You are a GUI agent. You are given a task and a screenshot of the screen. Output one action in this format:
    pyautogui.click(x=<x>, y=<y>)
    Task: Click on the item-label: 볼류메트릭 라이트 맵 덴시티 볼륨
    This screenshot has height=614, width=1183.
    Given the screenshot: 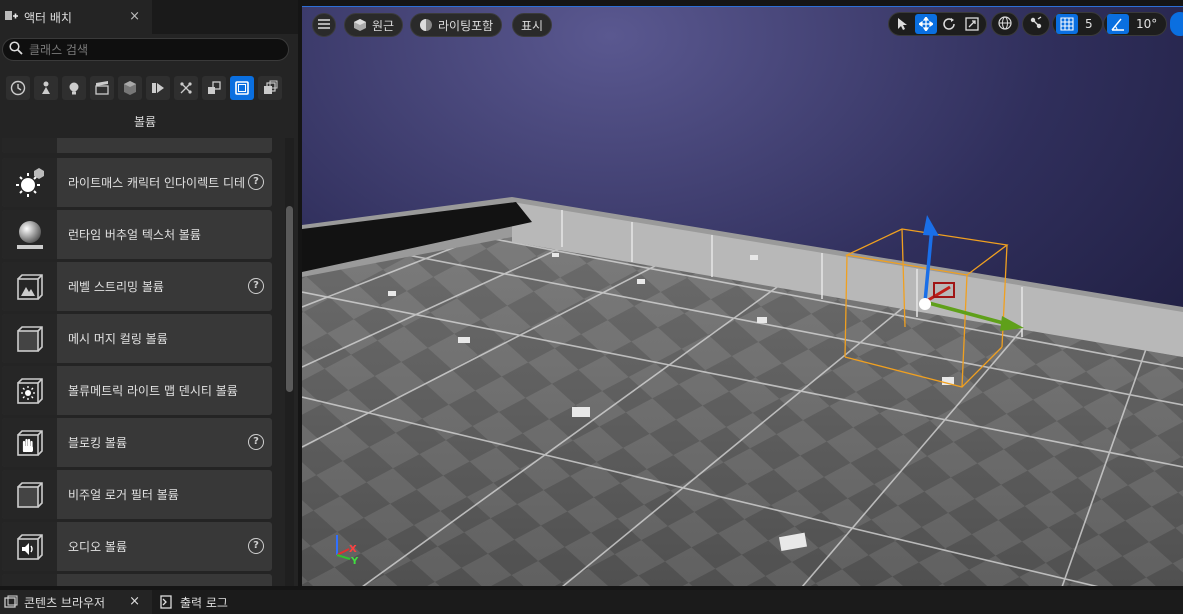 What is the action you would take?
    pyautogui.click(x=153, y=391)
    